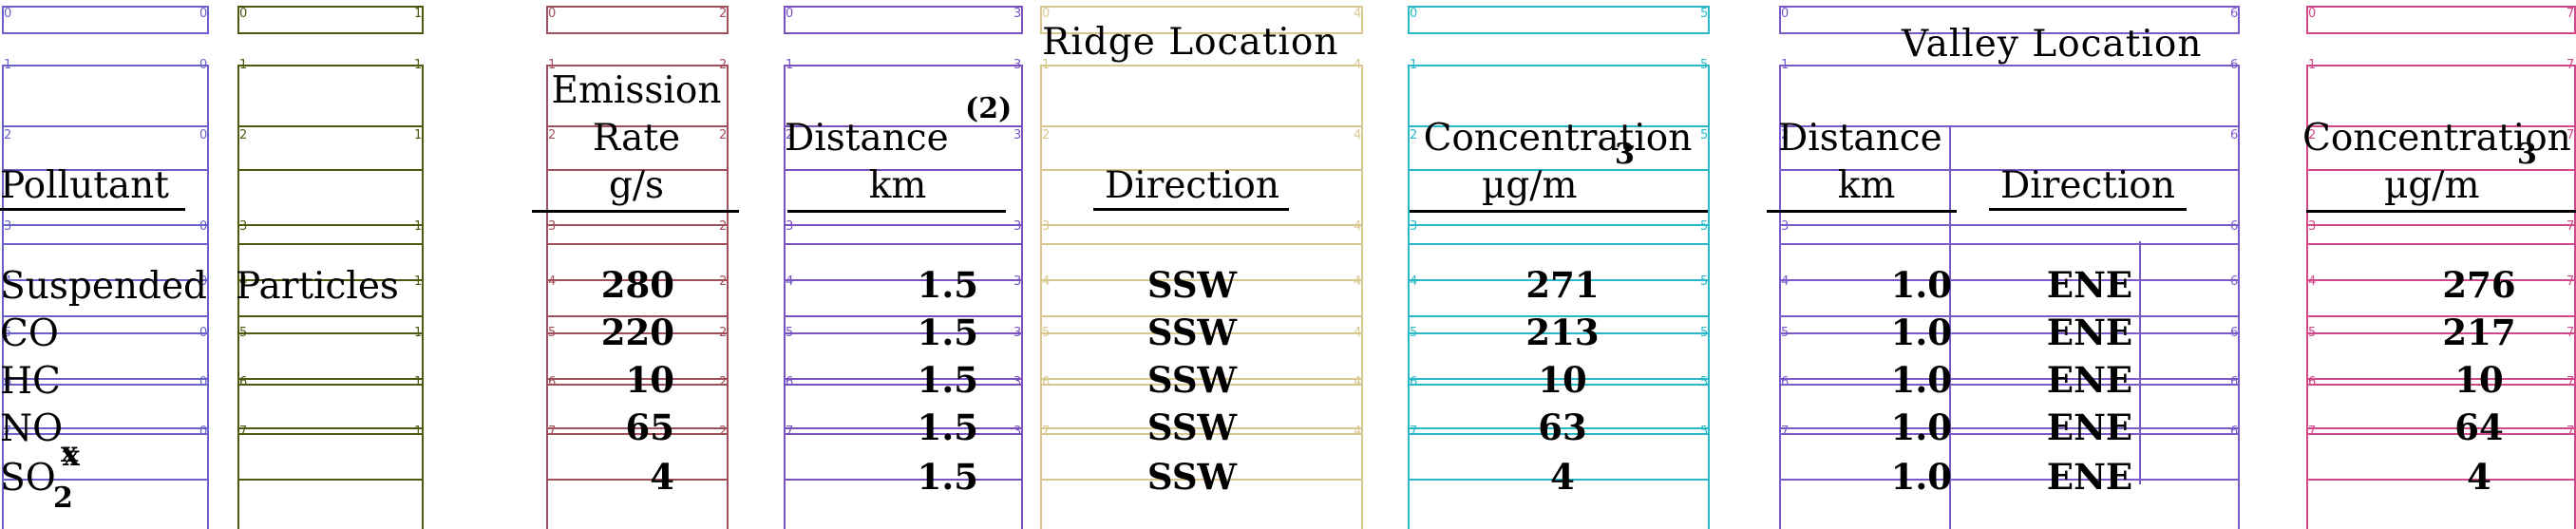 Image resolution: width=2576 pixels, height=529 pixels. What do you see at coordinates (29, 333) in the screenshot?
I see `pollutant-cell: CO` at bounding box center [29, 333].